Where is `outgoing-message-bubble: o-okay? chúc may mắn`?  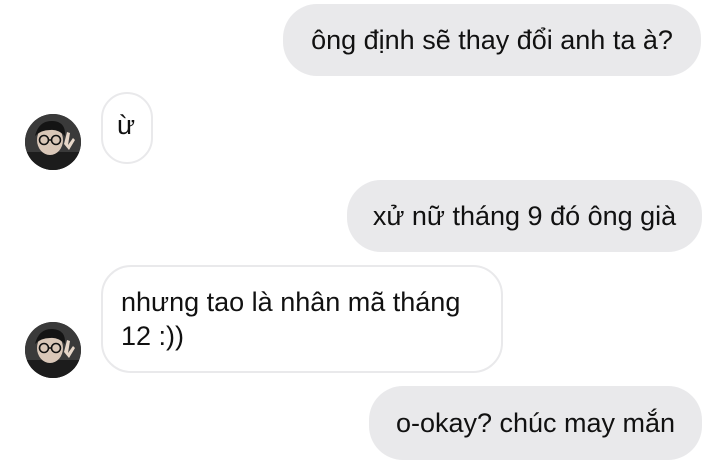
outgoing-message-bubble: o-okay? chúc may mắn is located at coordinates (535, 423).